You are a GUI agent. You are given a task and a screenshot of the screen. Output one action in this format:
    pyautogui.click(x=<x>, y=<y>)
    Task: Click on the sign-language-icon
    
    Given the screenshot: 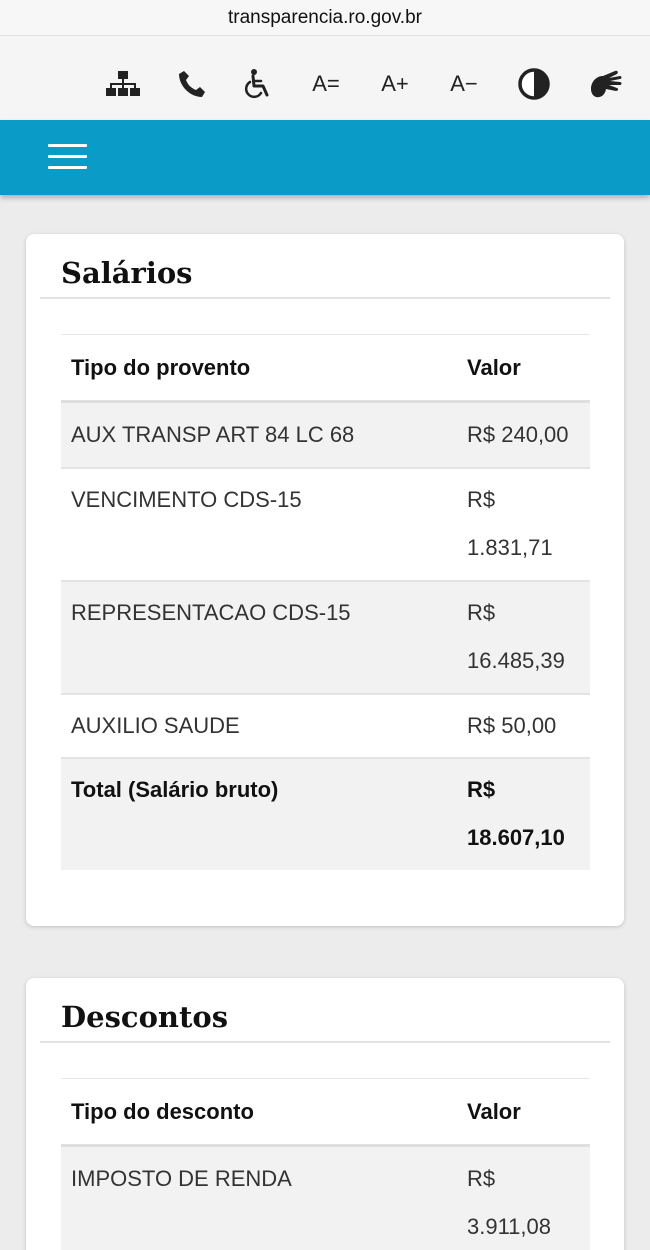 What is the action you would take?
    pyautogui.click(x=605, y=84)
    